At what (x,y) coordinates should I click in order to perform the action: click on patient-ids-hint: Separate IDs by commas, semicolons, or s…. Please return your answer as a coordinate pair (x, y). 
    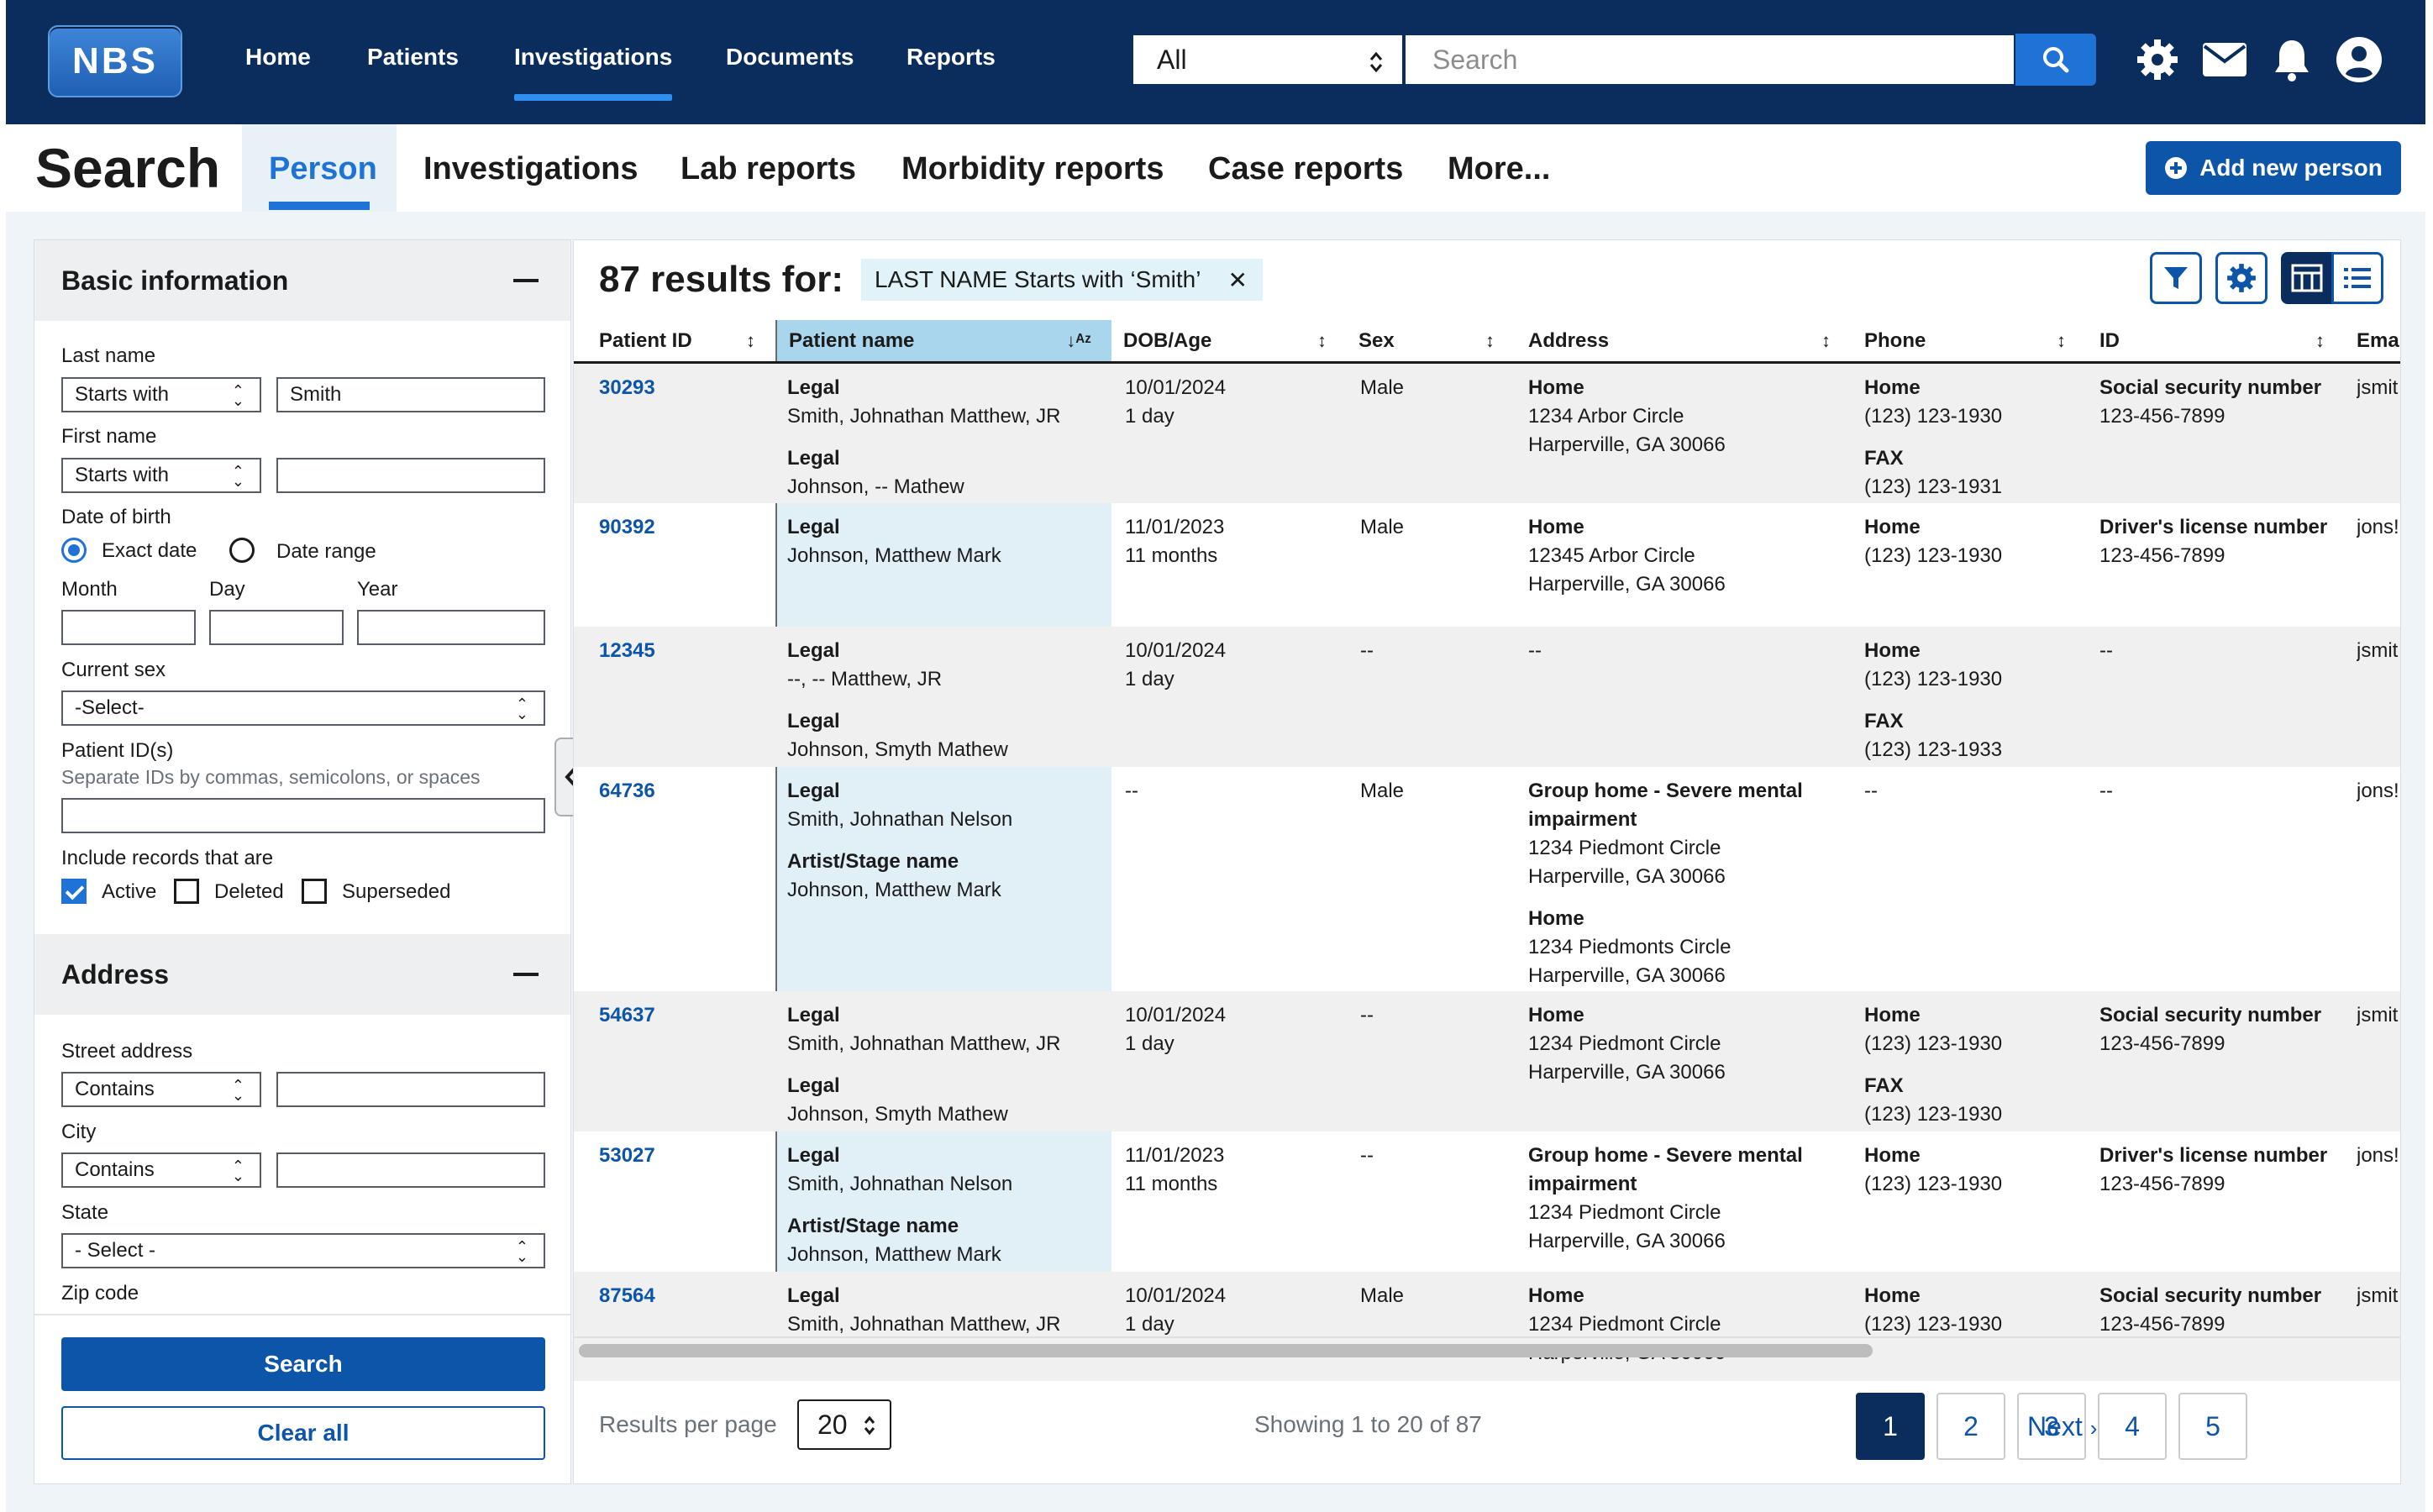
    Looking at the image, I should click on (271, 777).